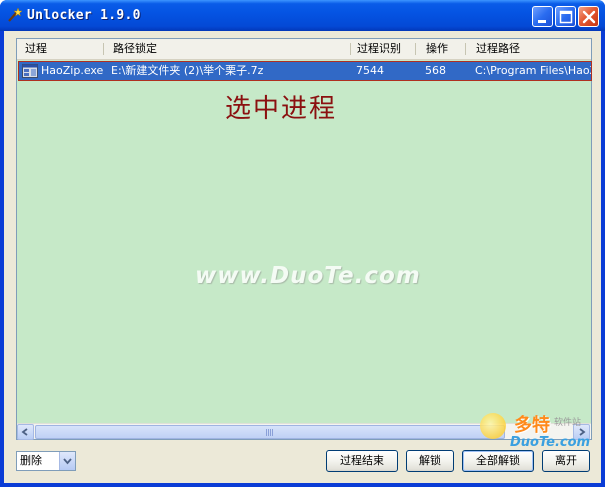  I want to click on title-bar: Unlocker 1.9.0, so click(302, 15).